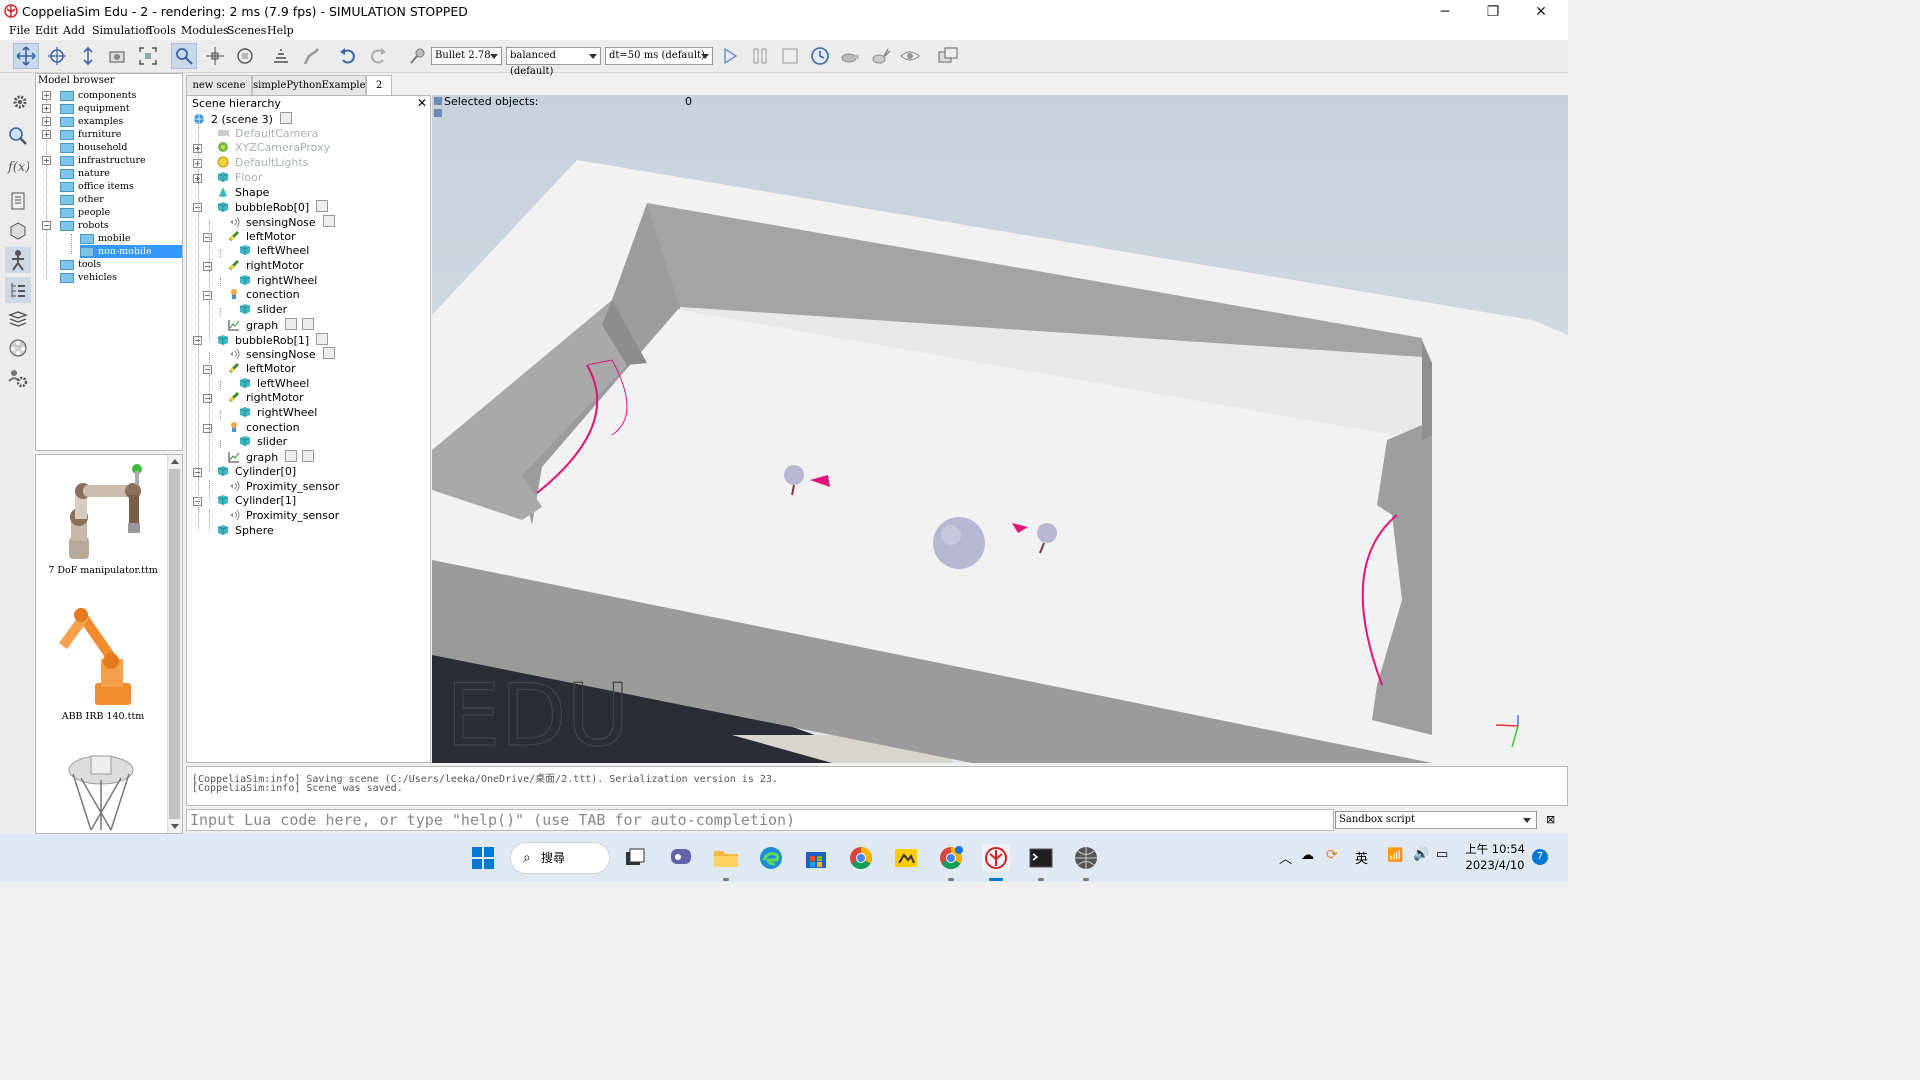 This screenshot has width=1920, height=1080. Describe the element at coordinates (266, 398) in the screenshot. I see `hierarchy-item: rightMotor` at that location.